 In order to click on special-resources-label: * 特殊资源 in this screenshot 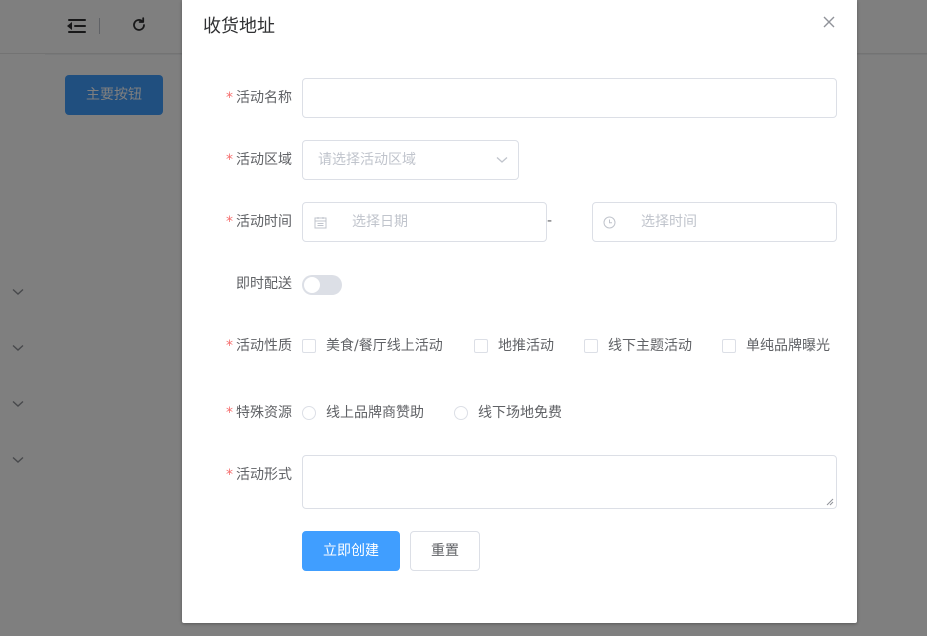, I will do `click(259, 413)`.